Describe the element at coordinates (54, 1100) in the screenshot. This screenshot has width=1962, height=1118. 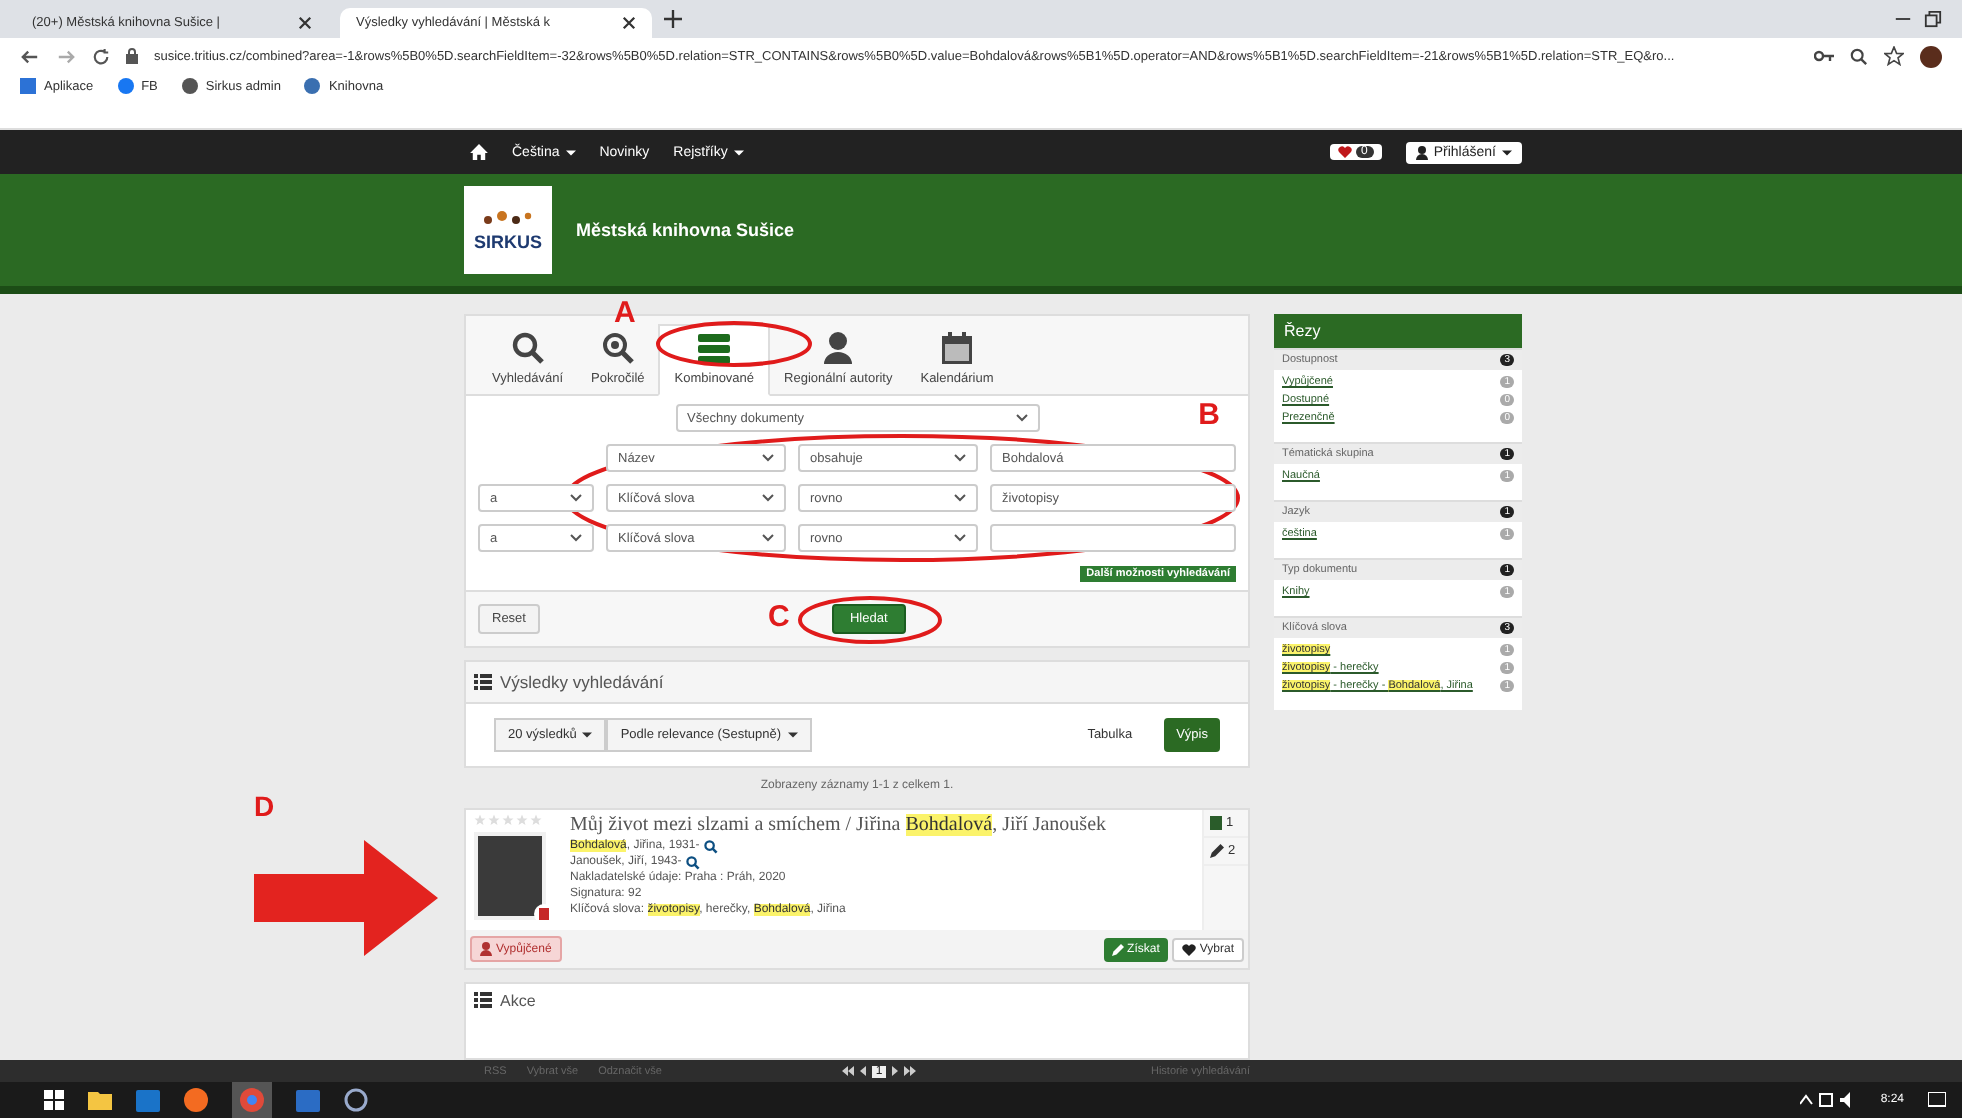
I see `start-icon` at that location.